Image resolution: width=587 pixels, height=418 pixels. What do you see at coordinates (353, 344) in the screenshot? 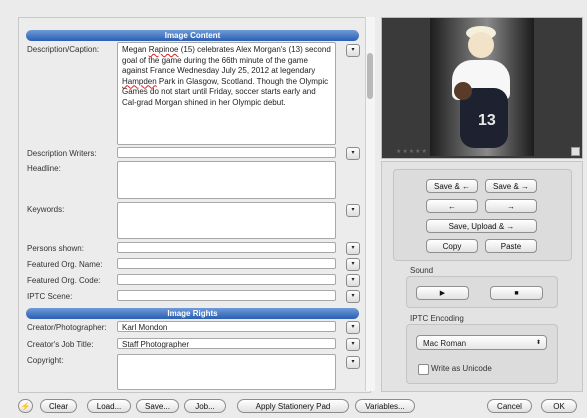
I see `job-title-popup-button: ▾` at bounding box center [353, 344].